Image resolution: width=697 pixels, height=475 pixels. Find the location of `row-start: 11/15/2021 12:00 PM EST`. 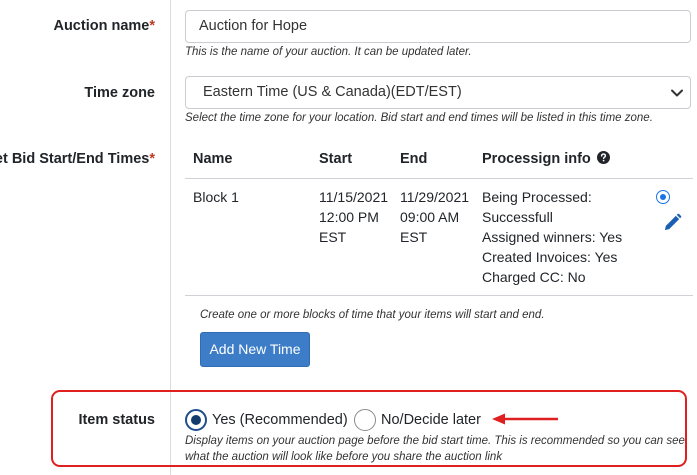

row-start: 11/15/2021 12:00 PM EST is located at coordinates (353, 217).